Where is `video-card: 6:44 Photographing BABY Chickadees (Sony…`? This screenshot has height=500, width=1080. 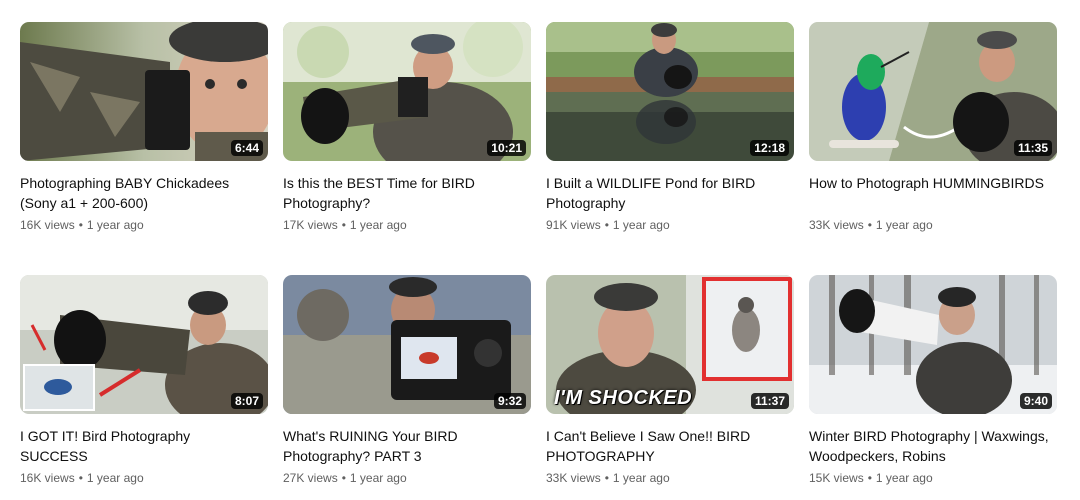
video-card: 6:44 Photographing BABY Chickadees (Sony… is located at coordinates (144, 128).